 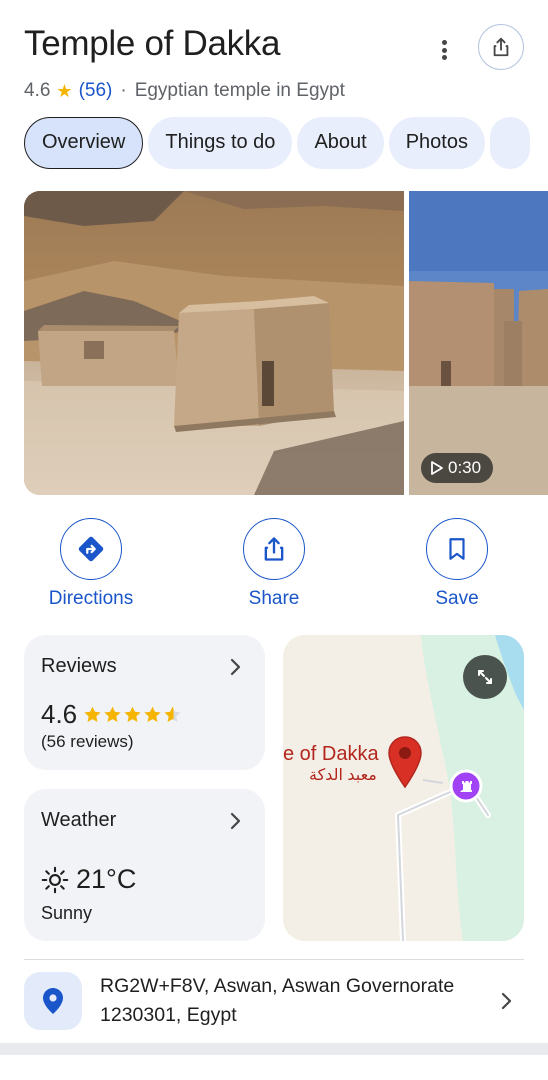 I want to click on tab-things-to-do: Things to do, so click(x=220, y=143).